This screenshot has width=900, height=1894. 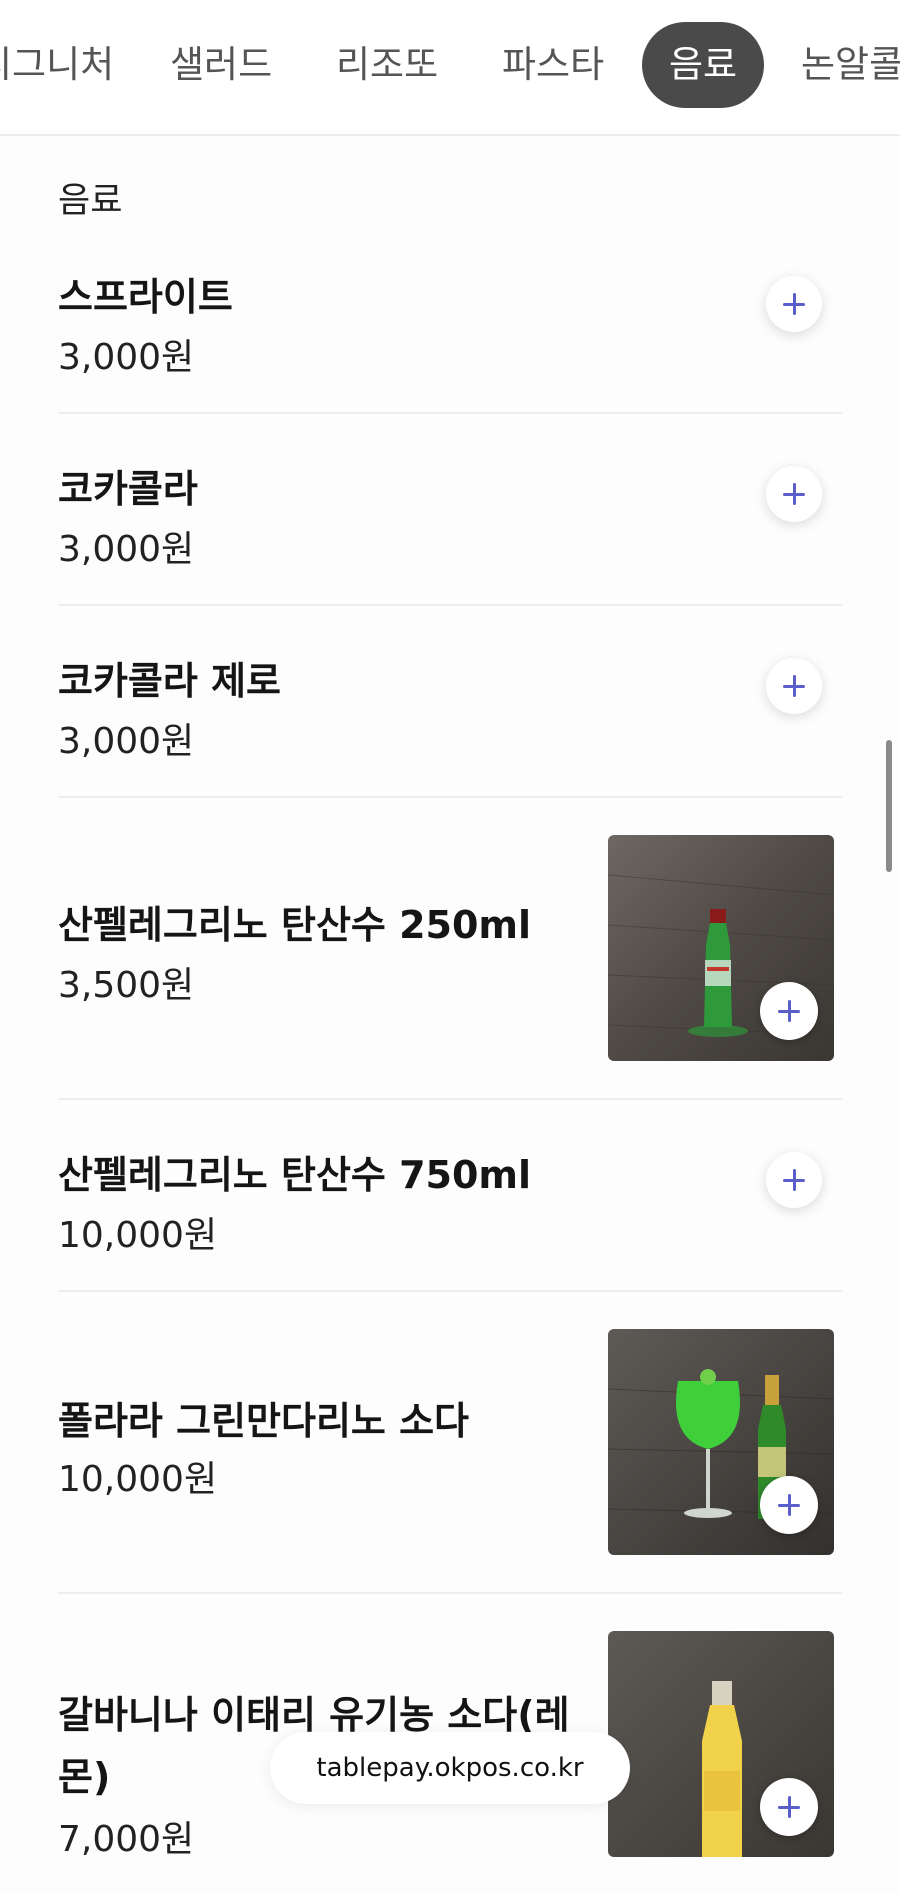 I want to click on tab-non-alcohol: 논알콜, so click(x=850, y=65).